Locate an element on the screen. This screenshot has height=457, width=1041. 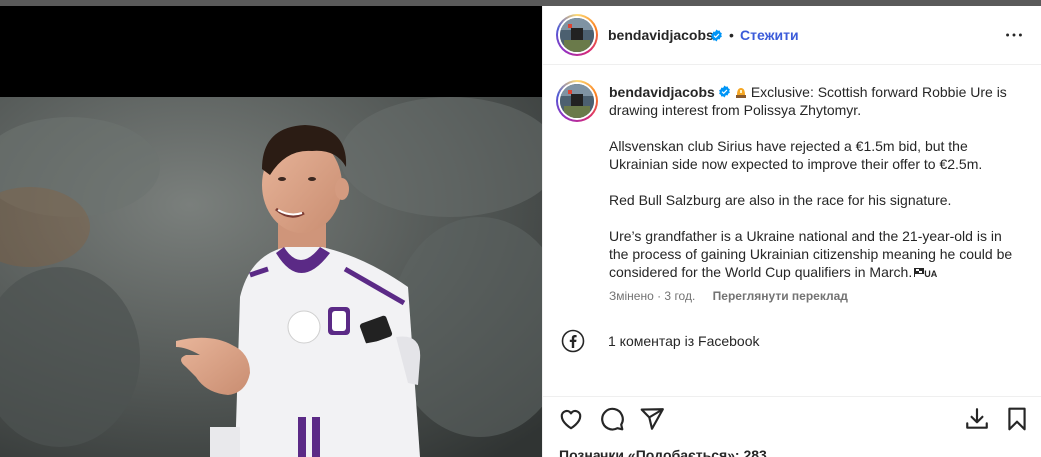
comment-icon is located at coordinates (612, 419).